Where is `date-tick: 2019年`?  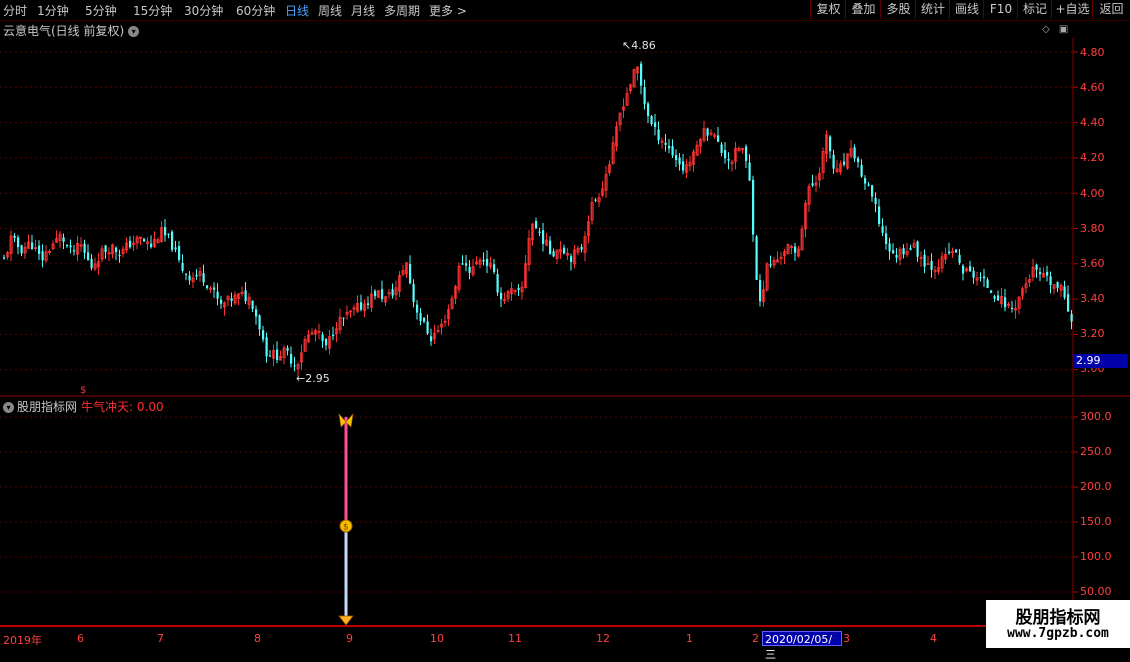 date-tick: 2019年 is located at coordinates (22, 640).